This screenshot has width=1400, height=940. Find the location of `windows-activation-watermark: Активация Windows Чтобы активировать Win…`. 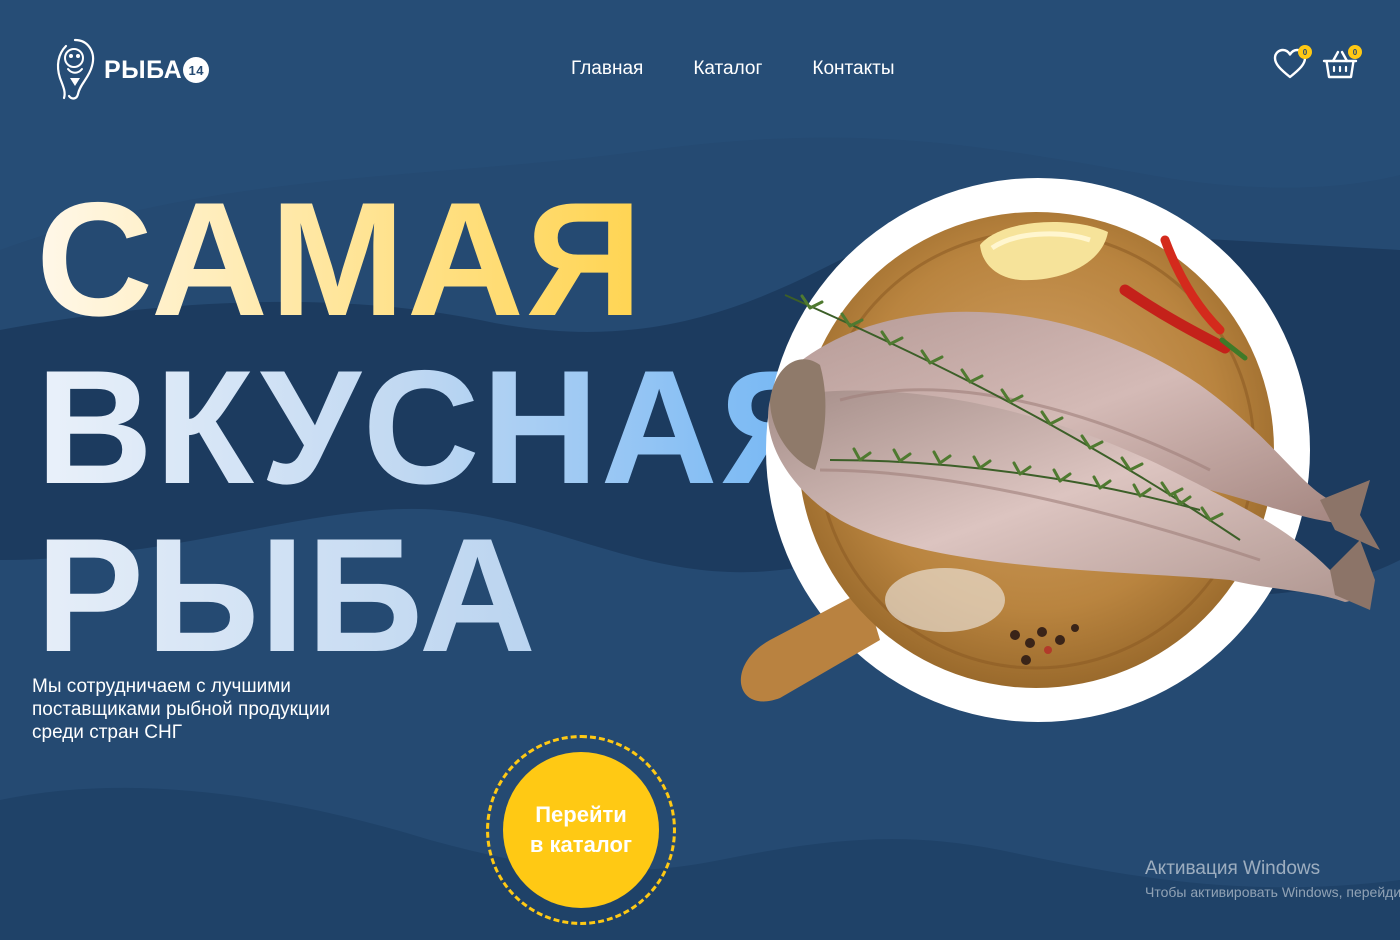

windows-activation-watermark: Активация Windows Чтобы активировать Win… is located at coordinates (1272, 879).